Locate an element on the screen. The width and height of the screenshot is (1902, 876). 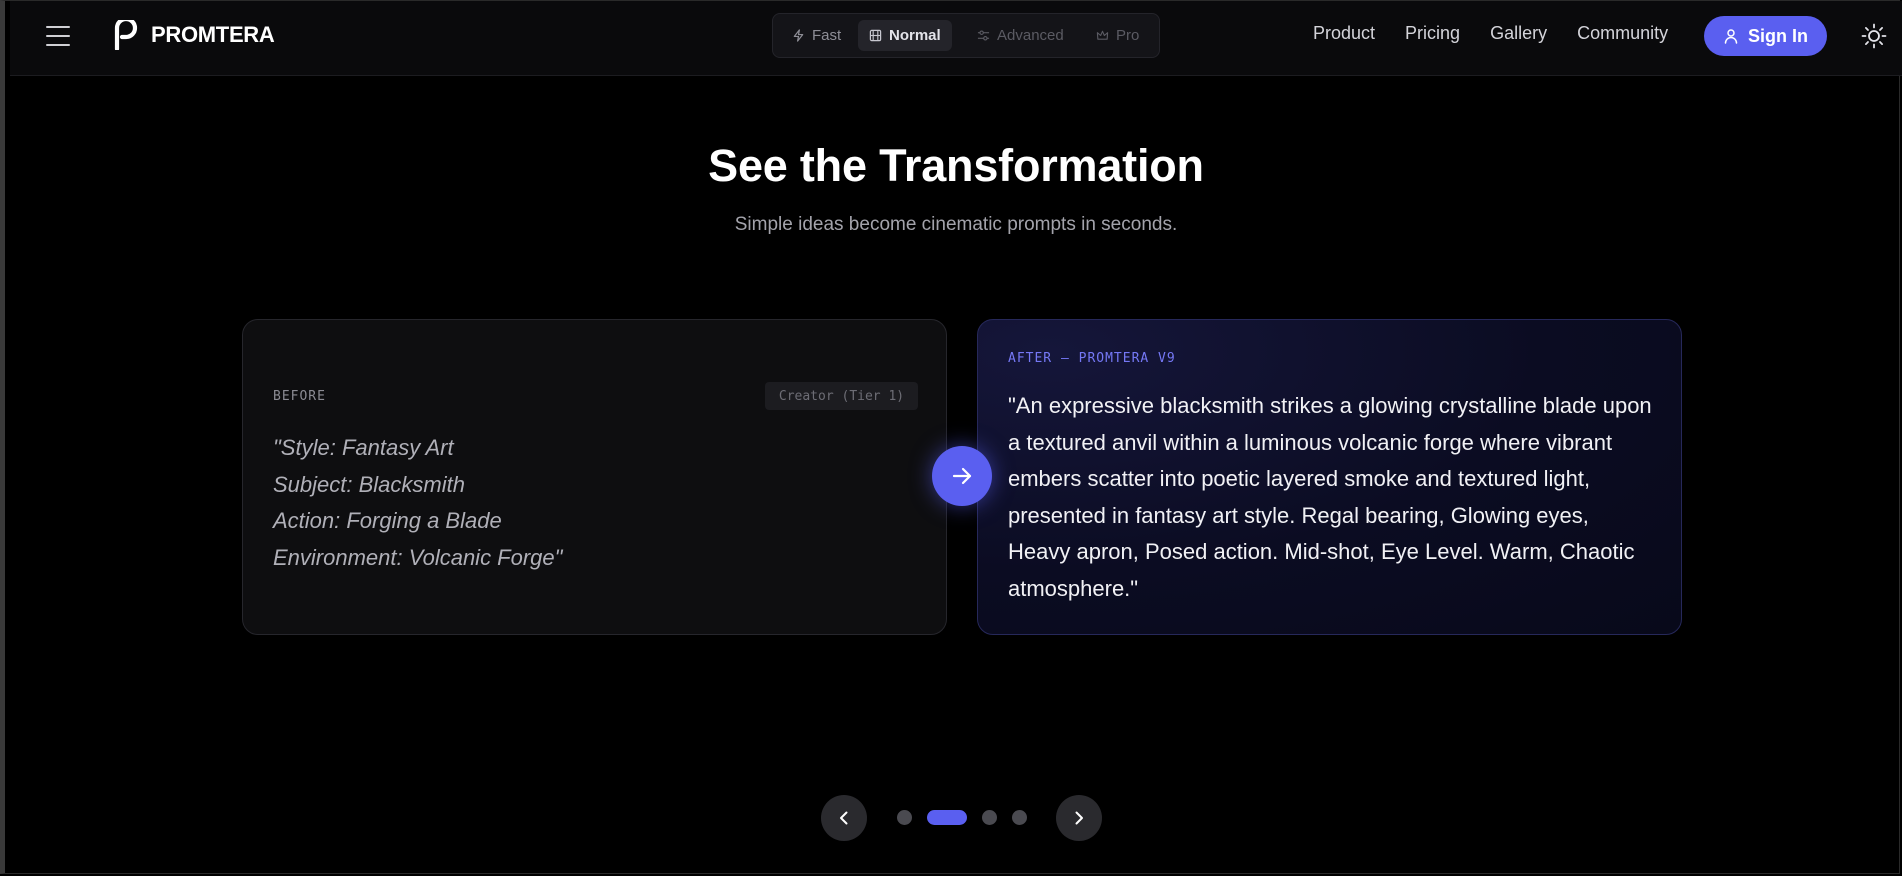
mode-switch: Fast Normal Advanced Pro is located at coordinates (966, 35).